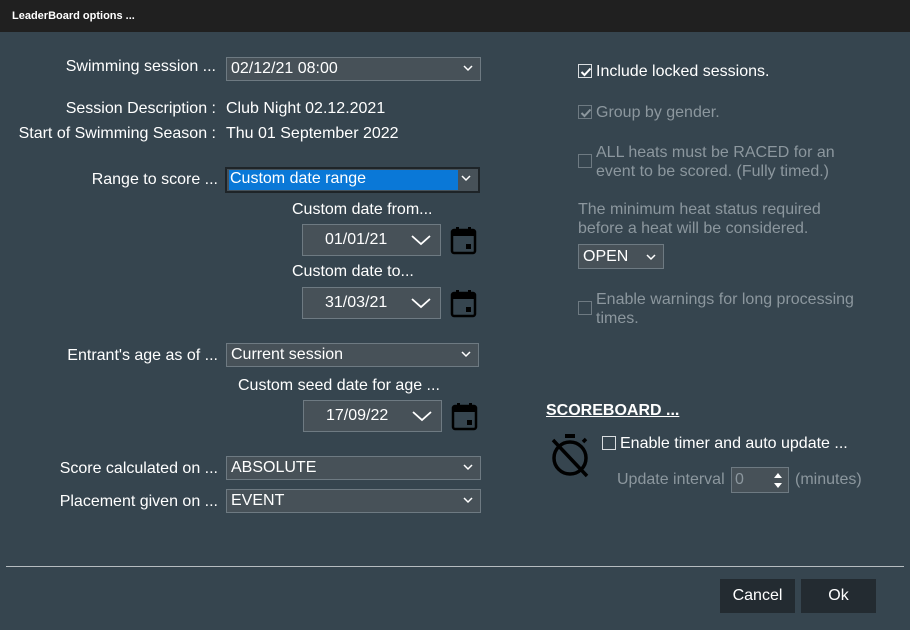 This screenshot has width=910, height=630. What do you see at coordinates (778, 475) in the screenshot?
I see `spin-up-icon` at bounding box center [778, 475].